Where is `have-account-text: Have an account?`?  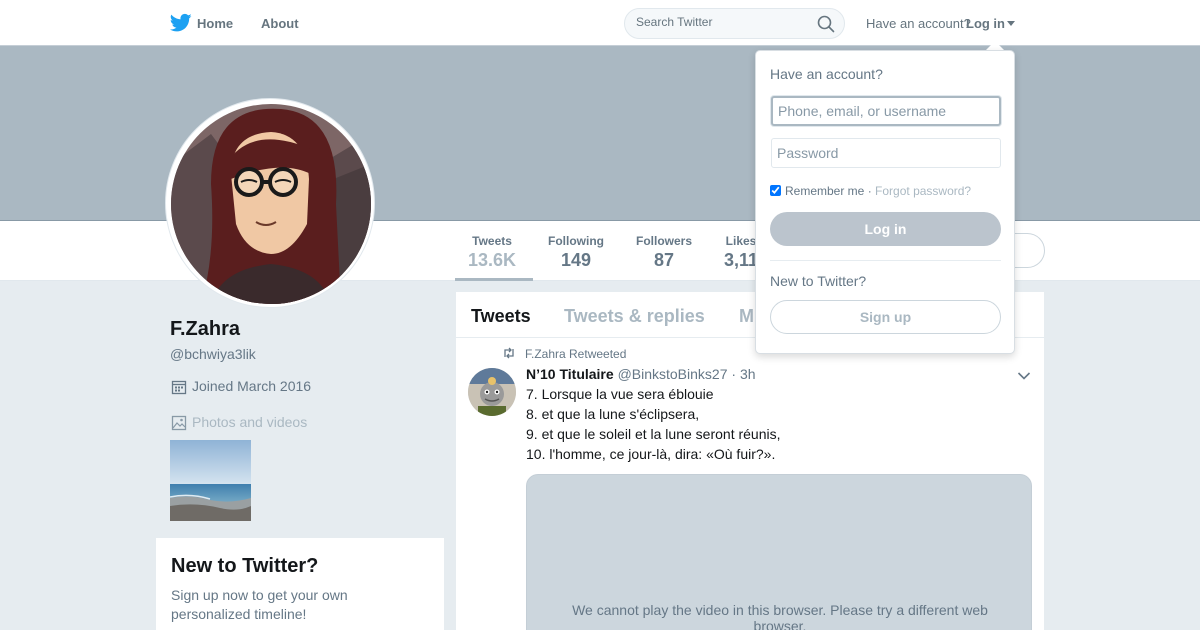
have-account-text: Have an account? is located at coordinates (918, 23).